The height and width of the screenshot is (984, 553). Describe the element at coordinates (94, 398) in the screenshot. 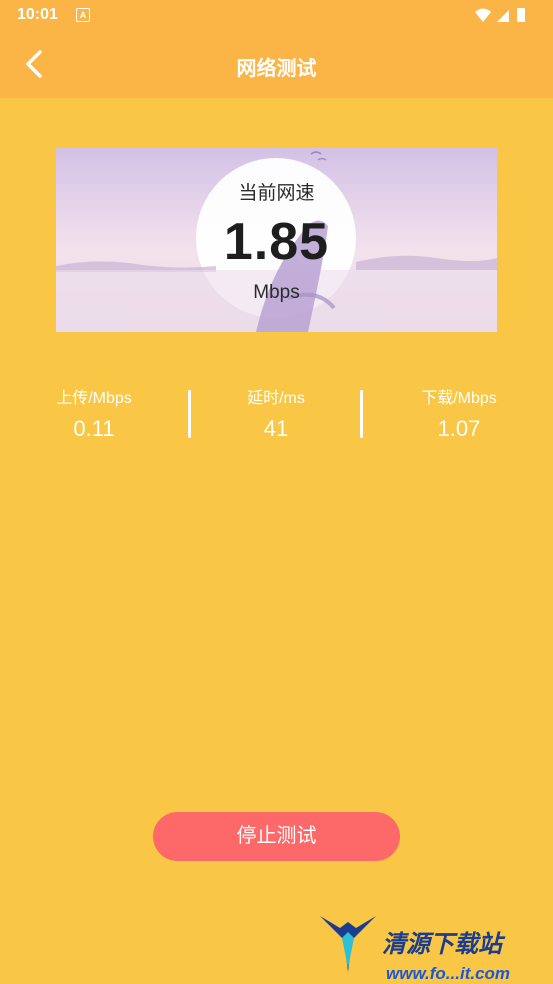

I see `upload-label: 上传/Mbps` at that location.